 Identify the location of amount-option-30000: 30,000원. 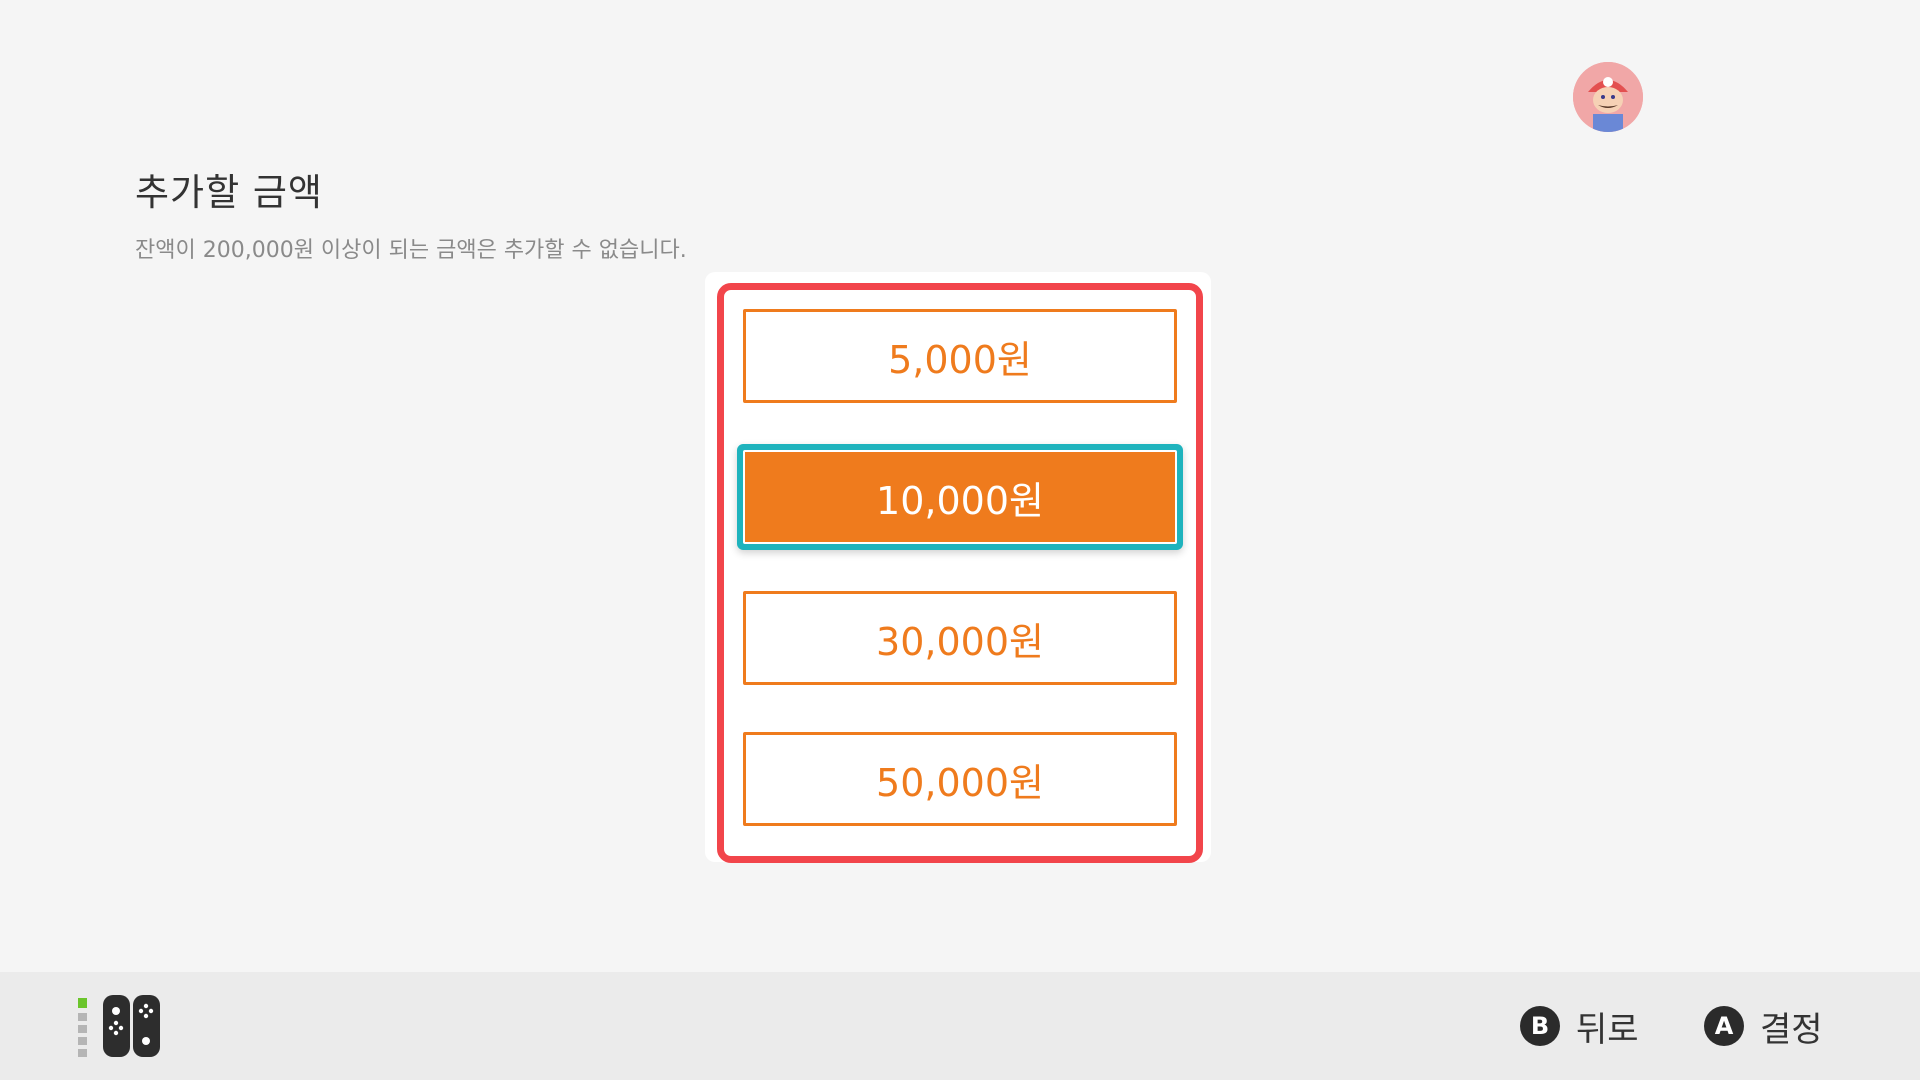
(960, 638).